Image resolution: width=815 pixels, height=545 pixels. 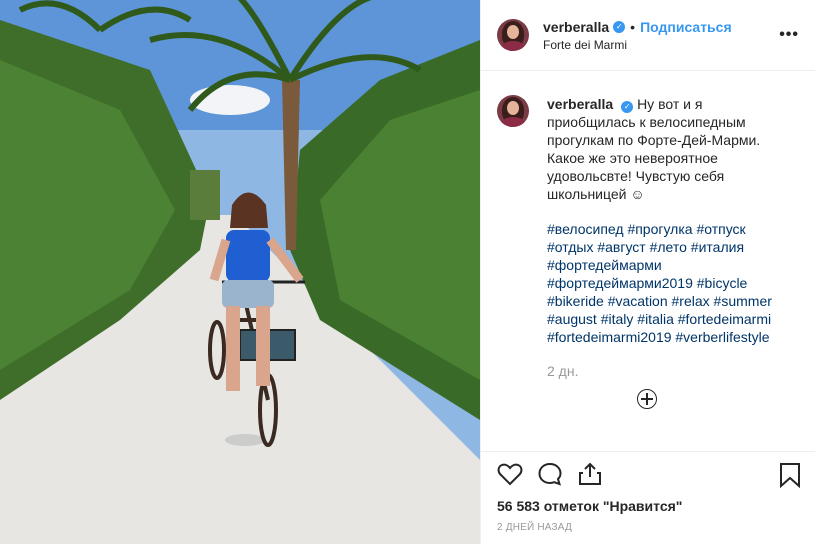 I want to click on follow-button: Подписаться, so click(x=686, y=27).